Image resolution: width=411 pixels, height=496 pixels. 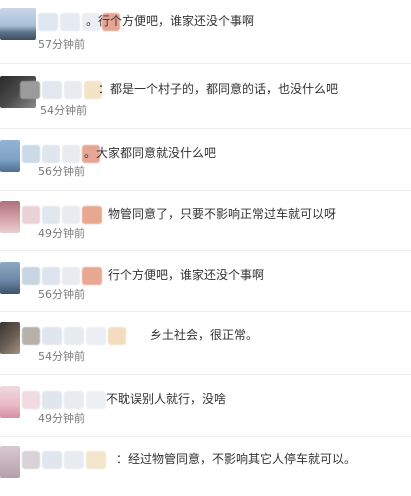 What do you see at coordinates (204, 335) in the screenshot?
I see `comment-text: 乡土社会，很正常。` at bounding box center [204, 335].